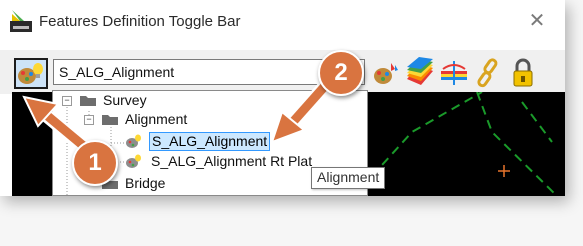 This screenshot has width=583, height=246. Describe the element at coordinates (117, 72) in the screenshot. I see `active-feature-value: S_ALG_Alignment` at that location.